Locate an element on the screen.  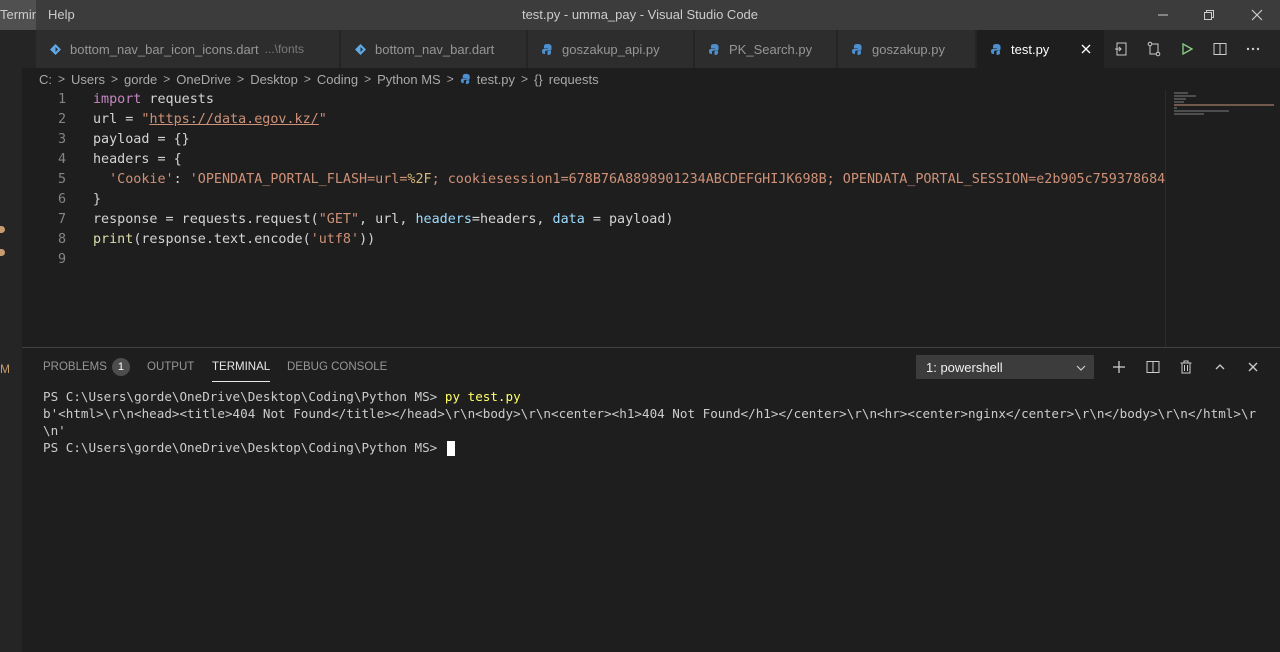
code-line: headers = { is located at coordinates (137, 159).